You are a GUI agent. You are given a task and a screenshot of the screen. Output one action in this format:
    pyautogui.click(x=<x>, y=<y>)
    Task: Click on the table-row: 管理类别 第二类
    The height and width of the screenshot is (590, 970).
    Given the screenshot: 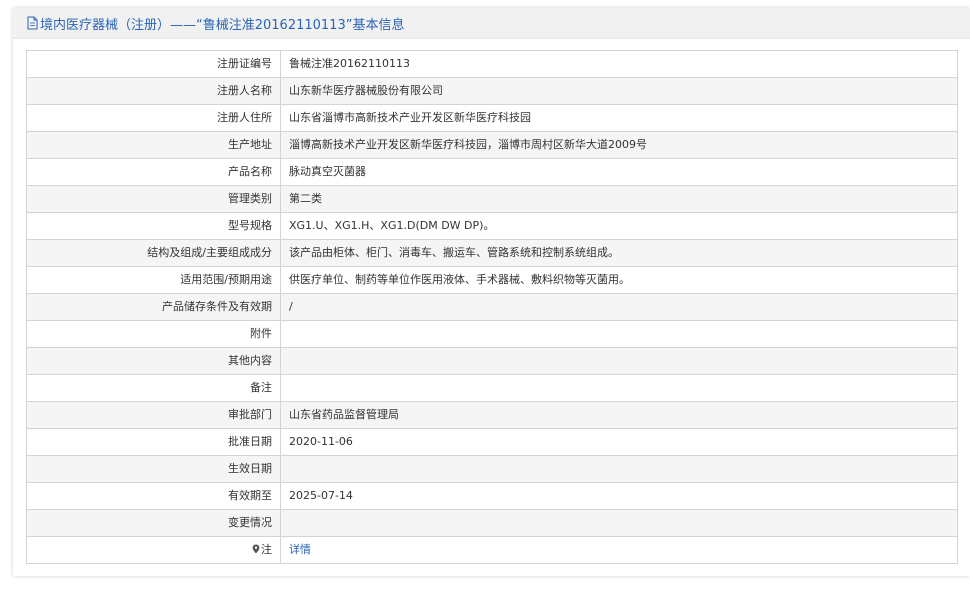 What is the action you would take?
    pyautogui.click(x=492, y=199)
    